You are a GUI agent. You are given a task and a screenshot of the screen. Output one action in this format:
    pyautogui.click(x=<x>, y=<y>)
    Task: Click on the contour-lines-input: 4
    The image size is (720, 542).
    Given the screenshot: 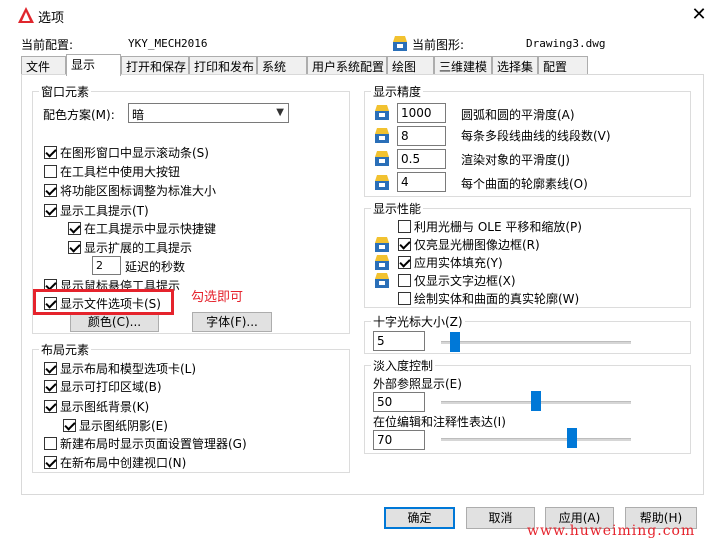 What is the action you would take?
    pyautogui.click(x=421, y=182)
    